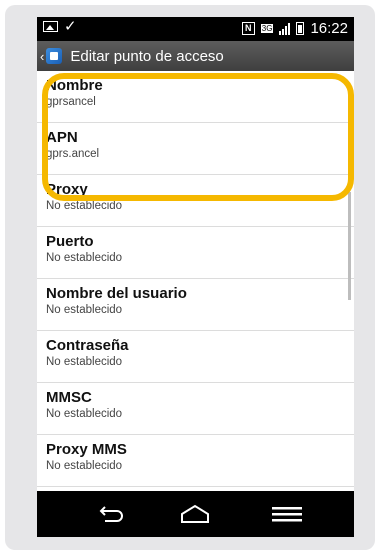 This screenshot has width=382, height=557. What do you see at coordinates (195, 461) in the screenshot?
I see `setting-item-proxy-mms: Proxy MMS No establecido` at bounding box center [195, 461].